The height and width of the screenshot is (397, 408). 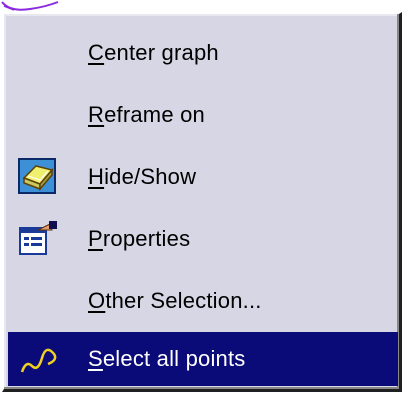 I want to click on menu-item-label: Hide/Show, so click(x=142, y=176).